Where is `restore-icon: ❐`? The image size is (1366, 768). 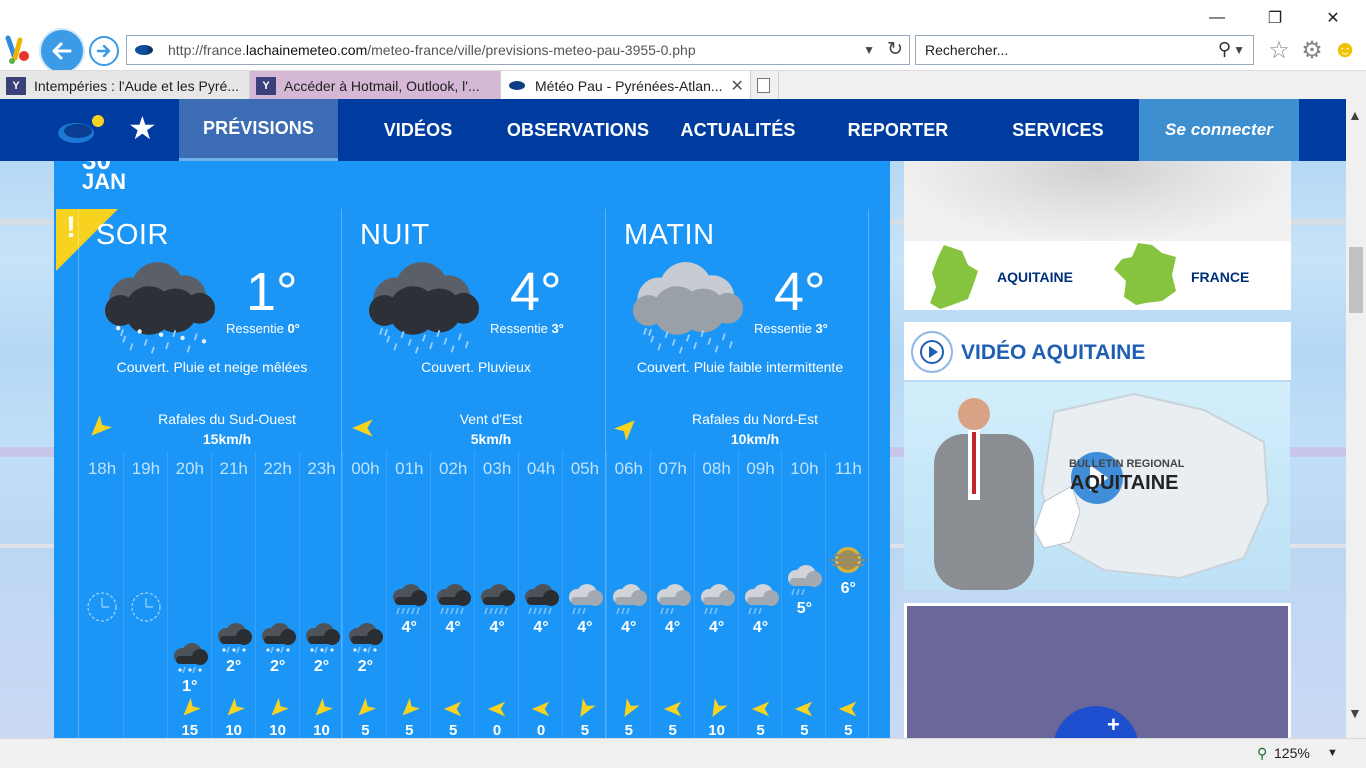 restore-icon: ❐ is located at coordinates (1275, 18).